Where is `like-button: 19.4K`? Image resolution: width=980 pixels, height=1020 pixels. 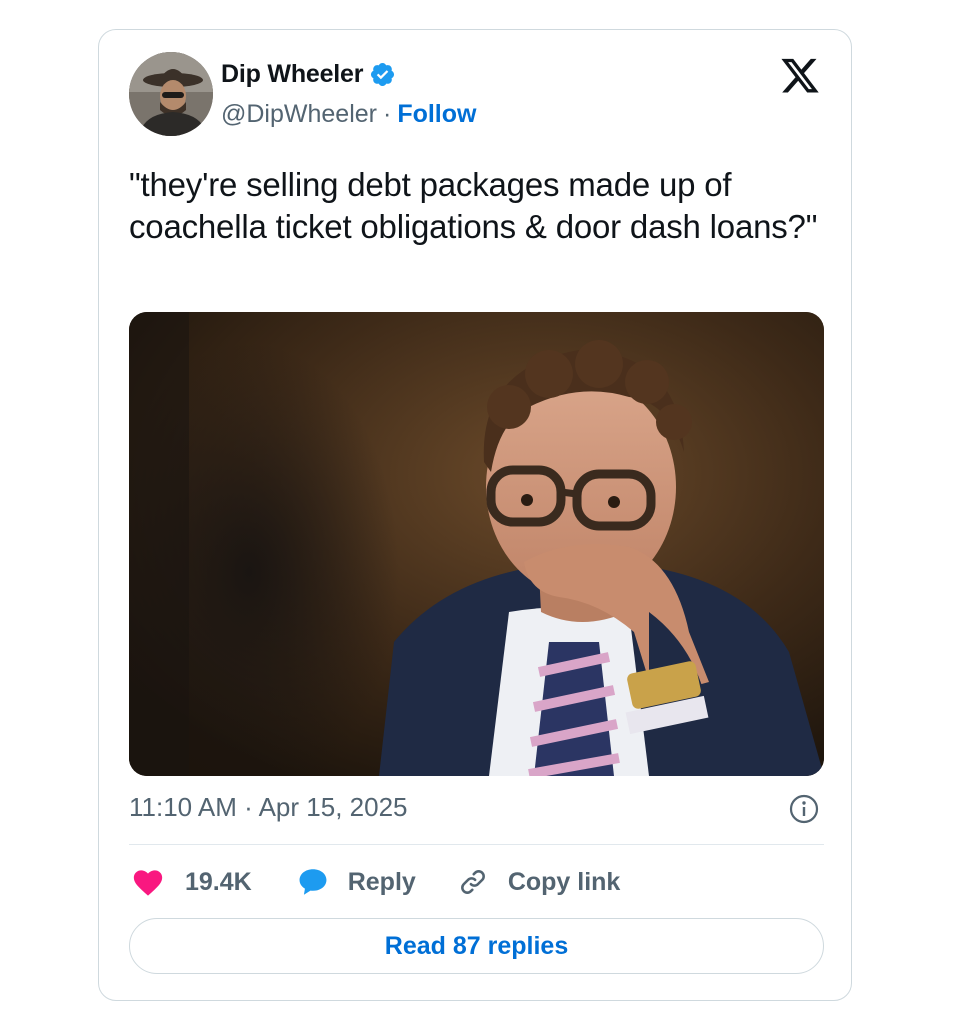
like-button: 19.4K is located at coordinates (191, 882).